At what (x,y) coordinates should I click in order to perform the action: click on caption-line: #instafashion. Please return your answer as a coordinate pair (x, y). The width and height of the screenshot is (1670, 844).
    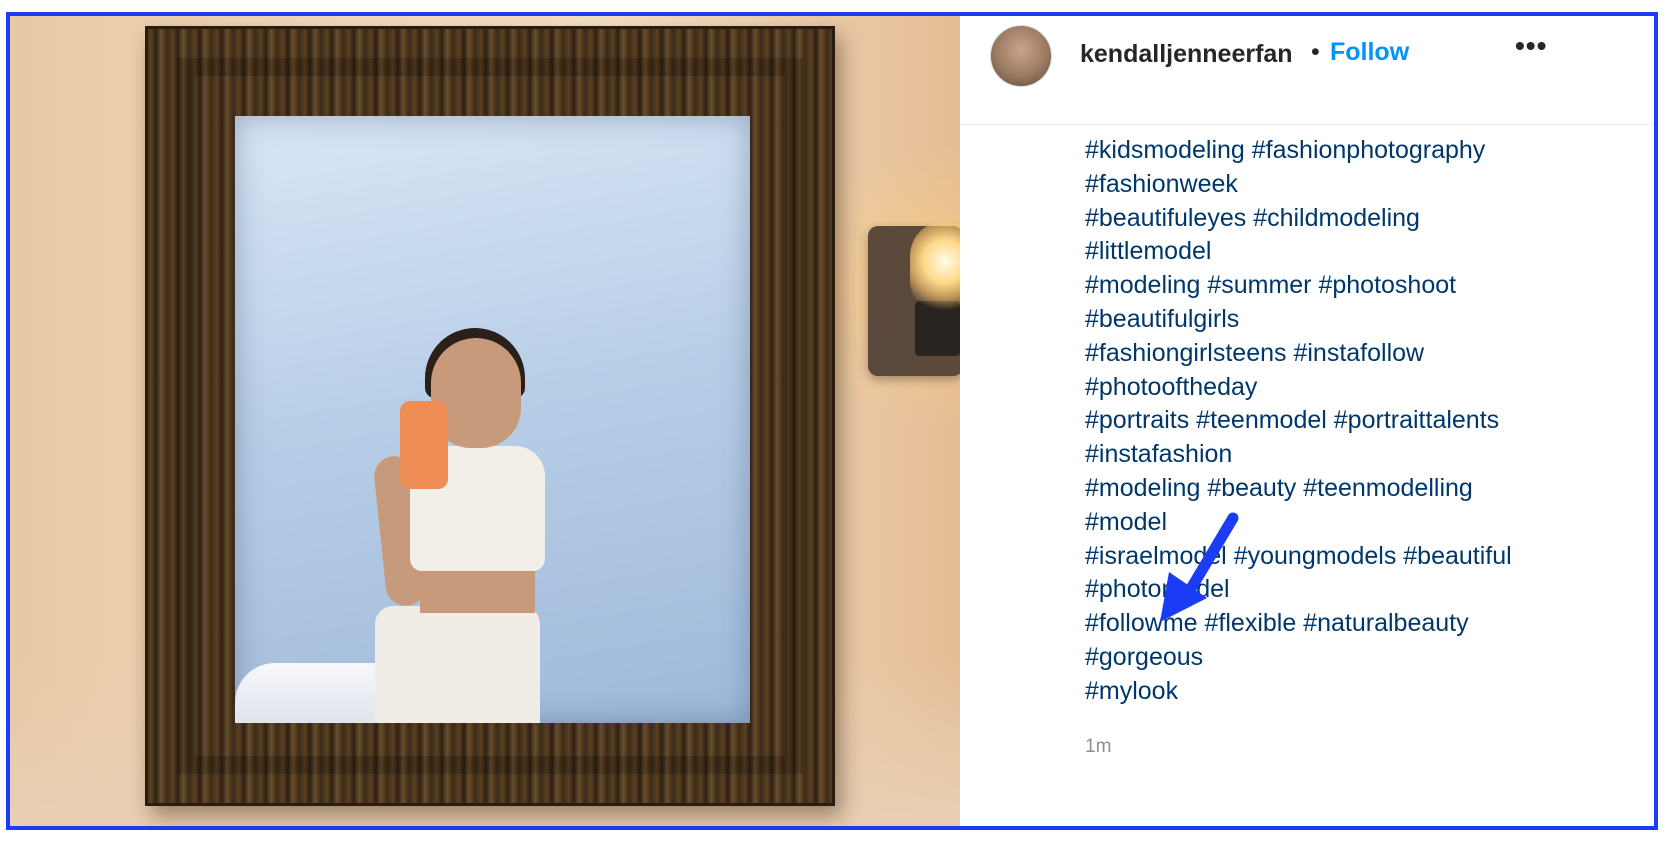
    Looking at the image, I should click on (1365, 455).